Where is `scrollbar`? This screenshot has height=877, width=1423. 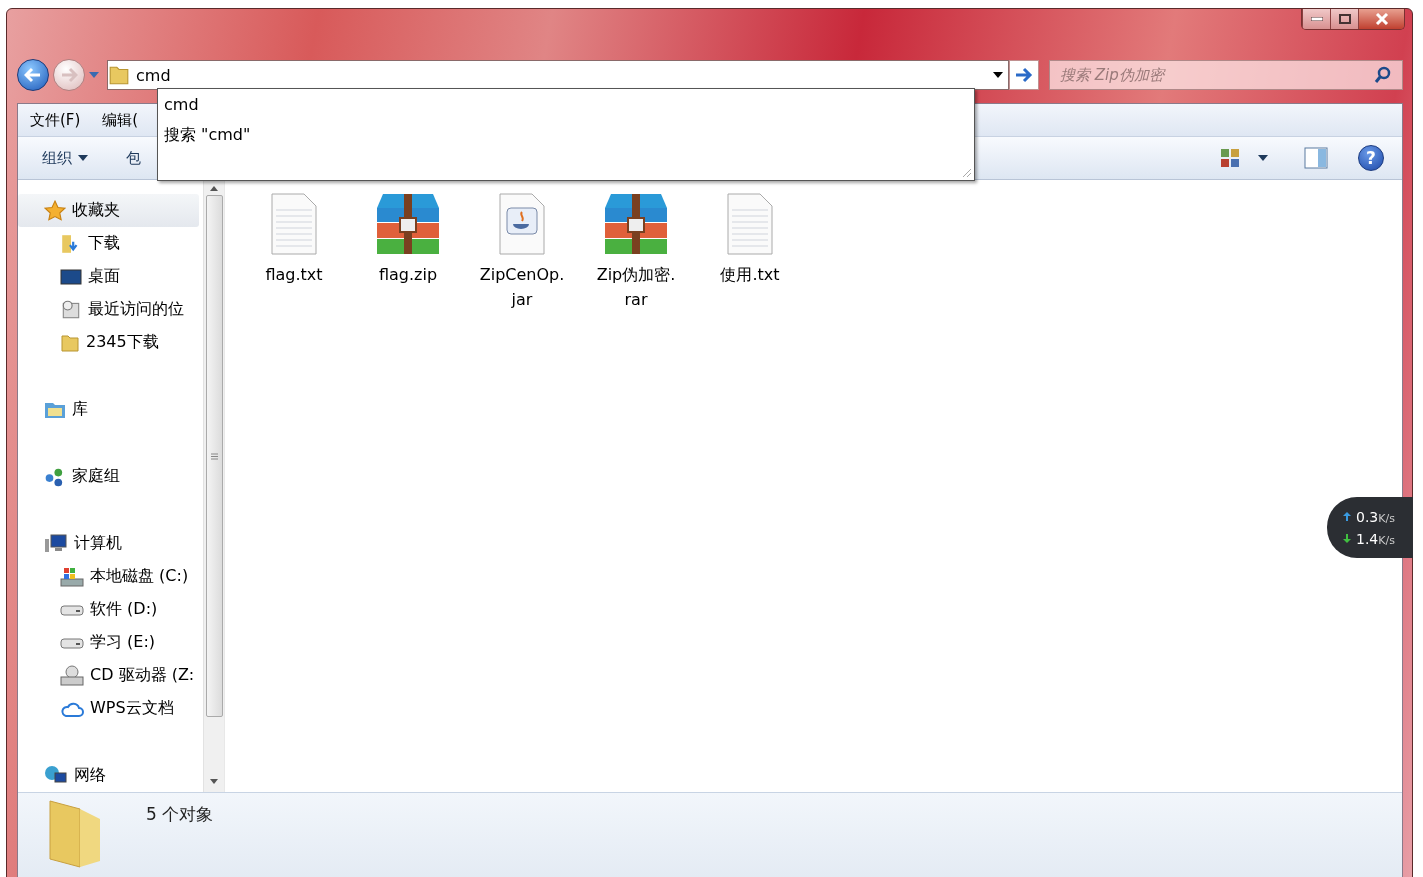
scrollbar is located at coordinates (213, 486).